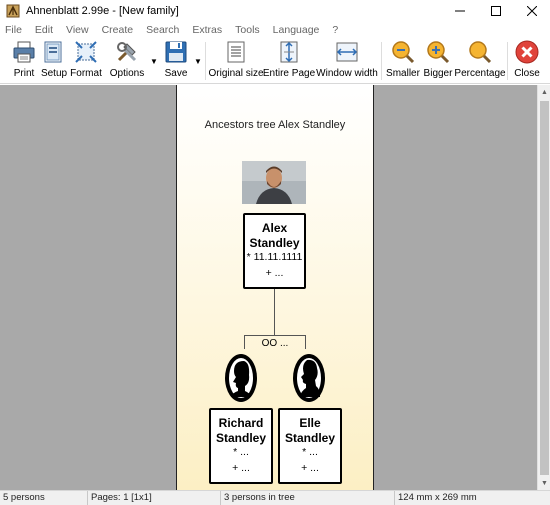 This screenshot has width=550, height=505. I want to click on close-window-button, so click(532, 11).